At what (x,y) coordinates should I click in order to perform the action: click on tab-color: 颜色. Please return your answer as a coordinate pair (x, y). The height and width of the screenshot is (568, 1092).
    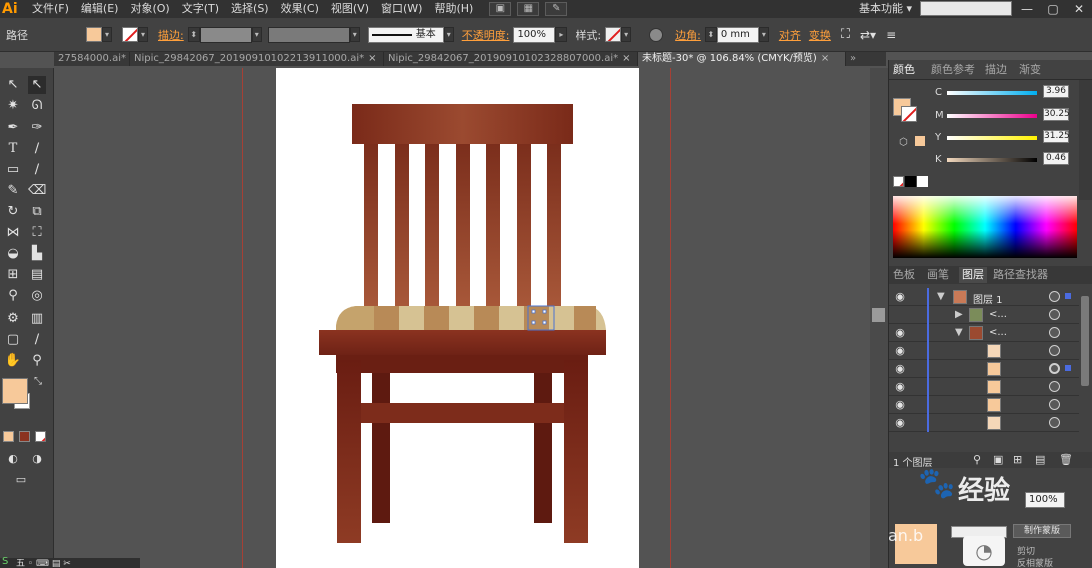
    Looking at the image, I should click on (904, 70).